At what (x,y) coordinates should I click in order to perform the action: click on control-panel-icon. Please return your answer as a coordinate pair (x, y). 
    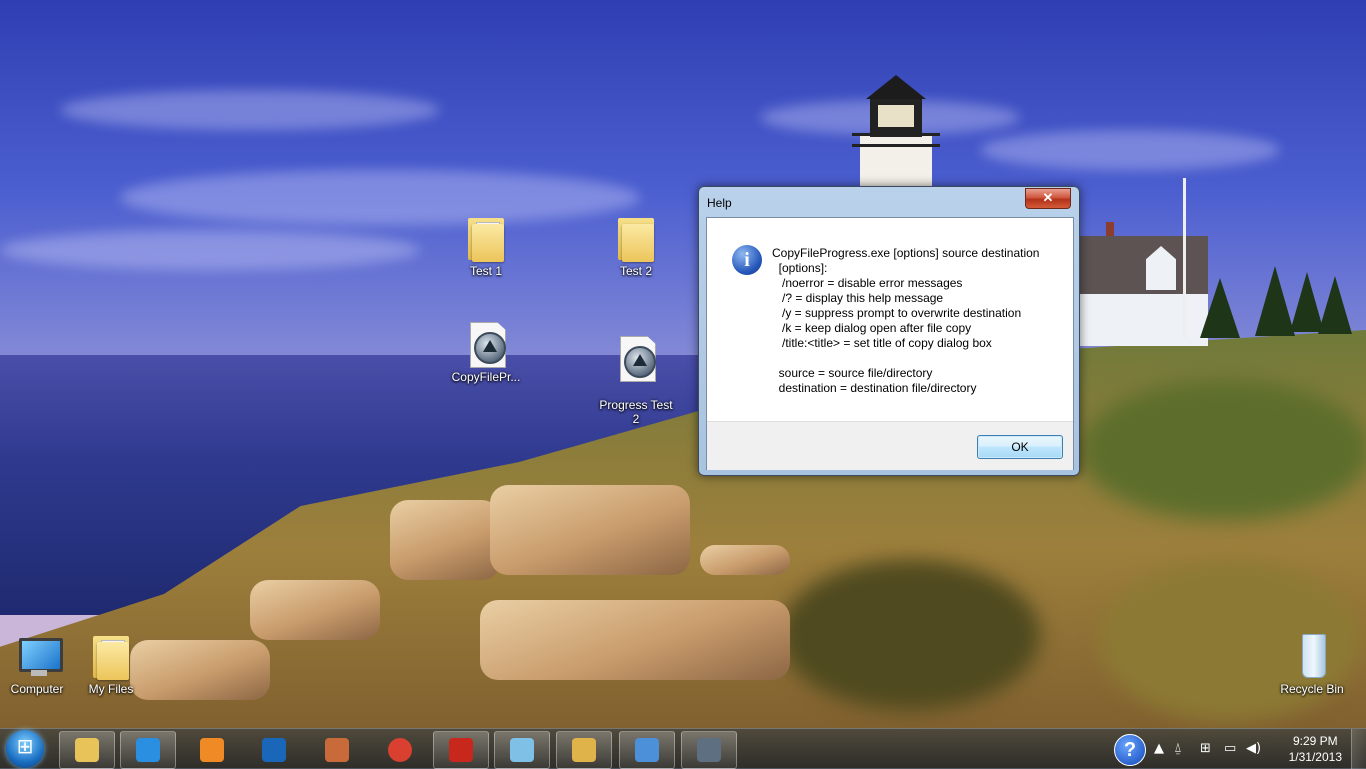
    Looking at the image, I should click on (647, 750).